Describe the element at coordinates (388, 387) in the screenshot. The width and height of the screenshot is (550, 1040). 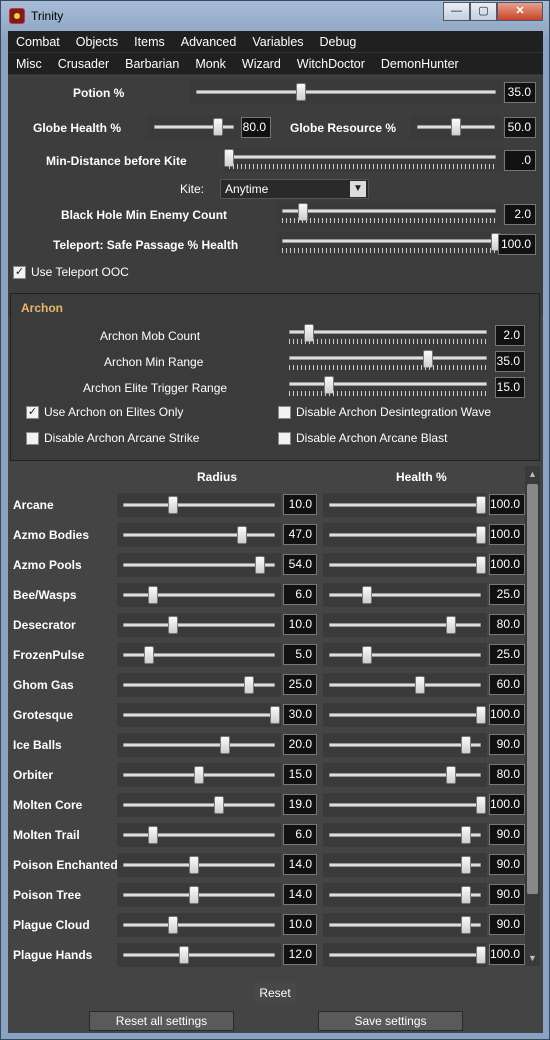
I see `archon-elite-range-slider` at that location.